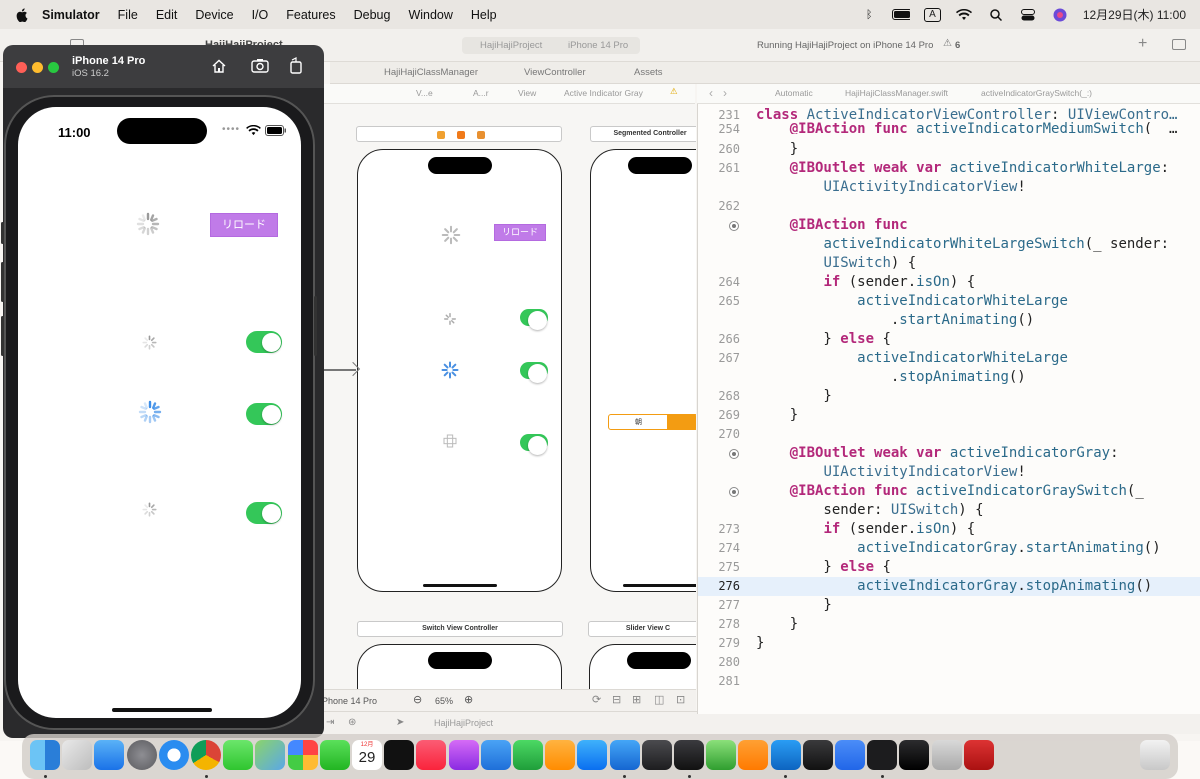 The image size is (1200, 779). Describe the element at coordinates (260, 15) in the screenshot. I see `menu-io: I/O` at that location.